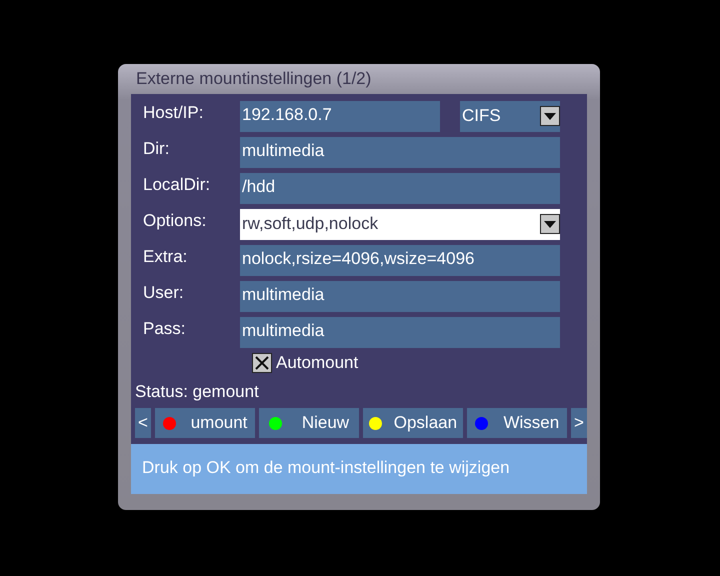 Image resolution: width=720 pixels, height=576 pixels. I want to click on page-nav-button: >, so click(579, 423).